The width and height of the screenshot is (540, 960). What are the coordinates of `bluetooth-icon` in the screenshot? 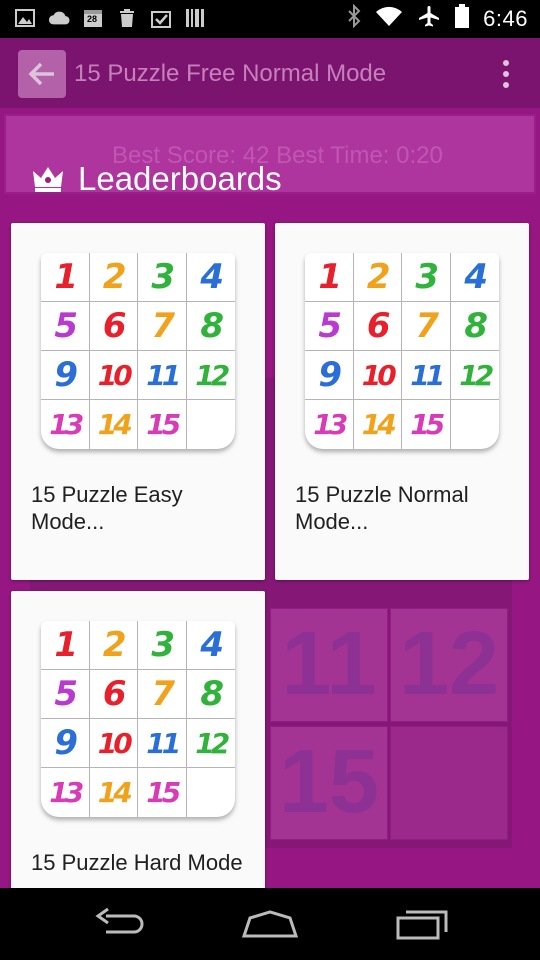 It's located at (354, 18).